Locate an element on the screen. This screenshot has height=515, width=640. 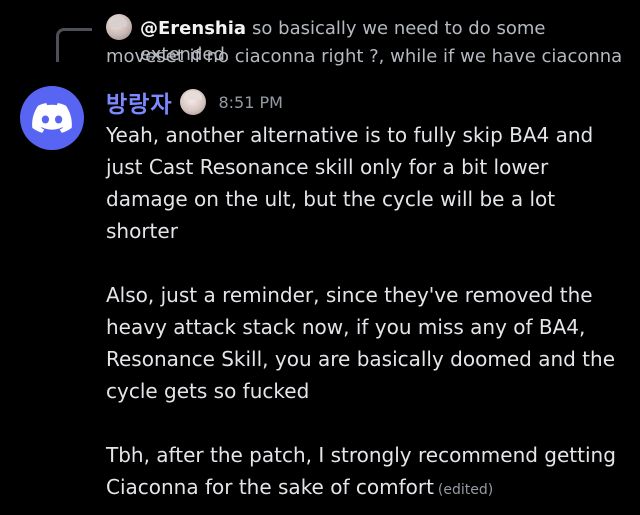
message-line: shorter is located at coordinates (142, 231).